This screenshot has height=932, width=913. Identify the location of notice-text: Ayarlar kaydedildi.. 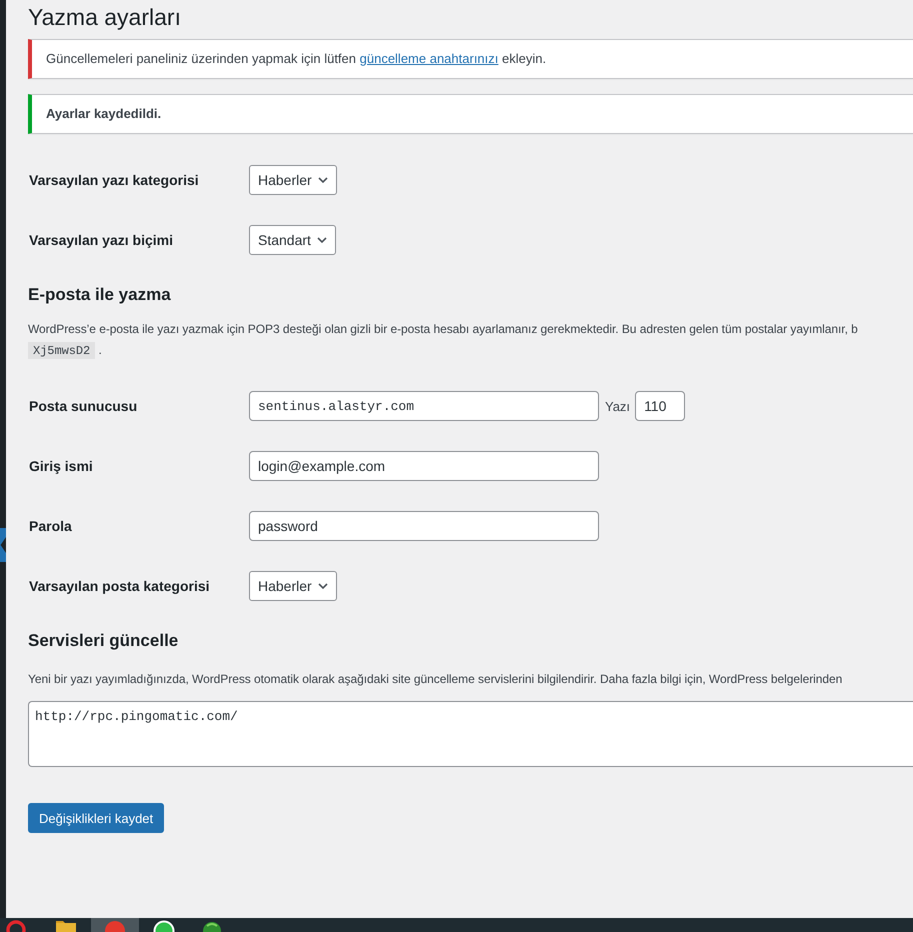
(104, 114).